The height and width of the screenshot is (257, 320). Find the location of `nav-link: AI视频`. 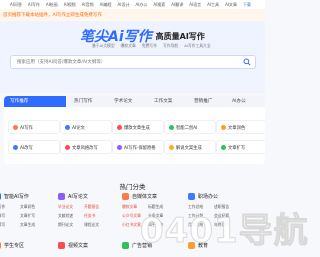

nav-link: AI视频 is located at coordinates (70, 5).